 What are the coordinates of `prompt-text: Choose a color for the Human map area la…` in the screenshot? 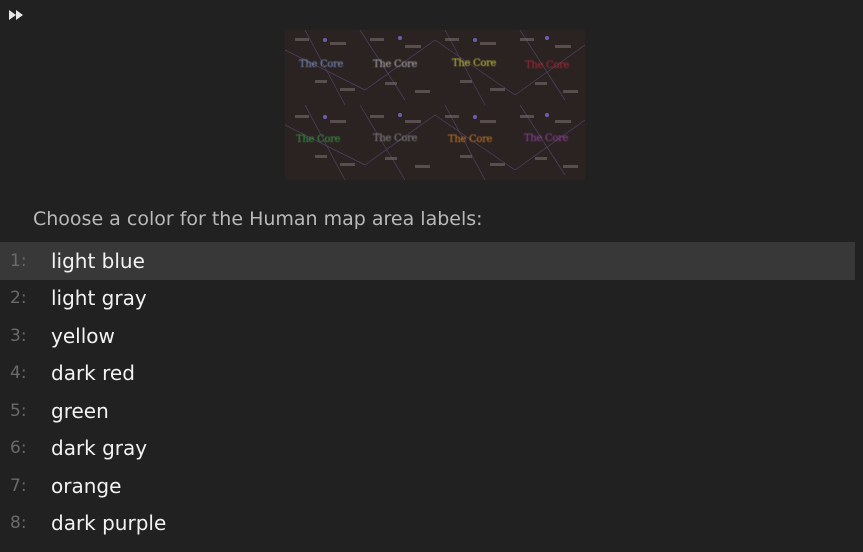 It's located at (258, 219).